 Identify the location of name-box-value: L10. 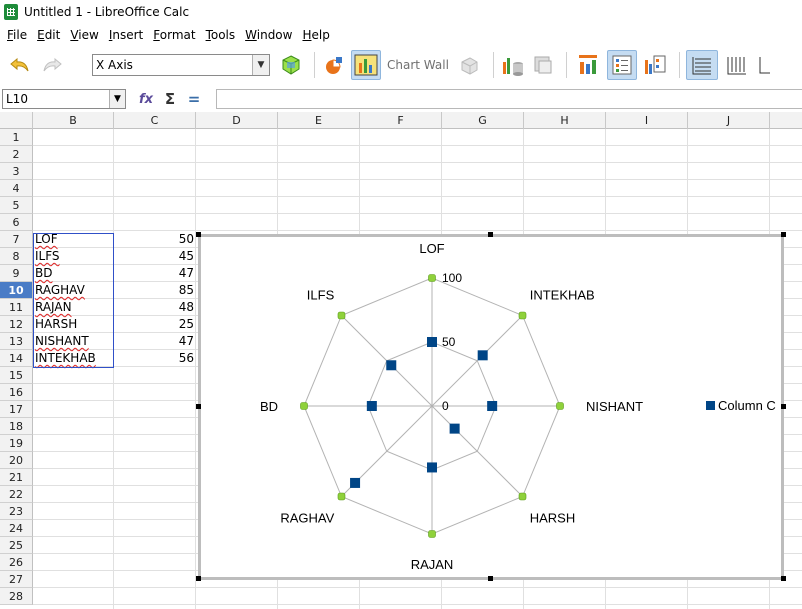
(17, 99).